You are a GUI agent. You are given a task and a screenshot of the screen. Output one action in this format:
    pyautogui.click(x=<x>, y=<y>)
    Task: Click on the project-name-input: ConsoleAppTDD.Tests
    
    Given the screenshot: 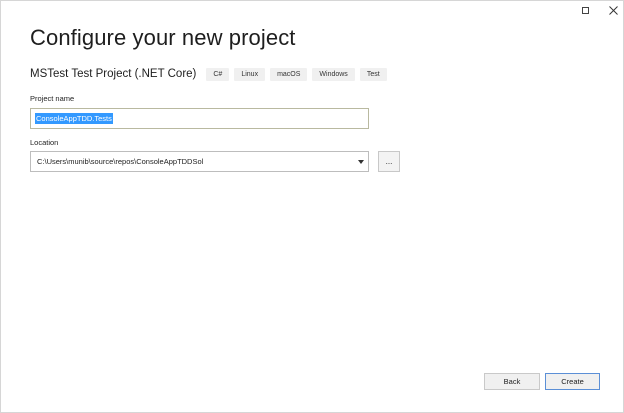 What is the action you would take?
    pyautogui.click(x=199, y=118)
    